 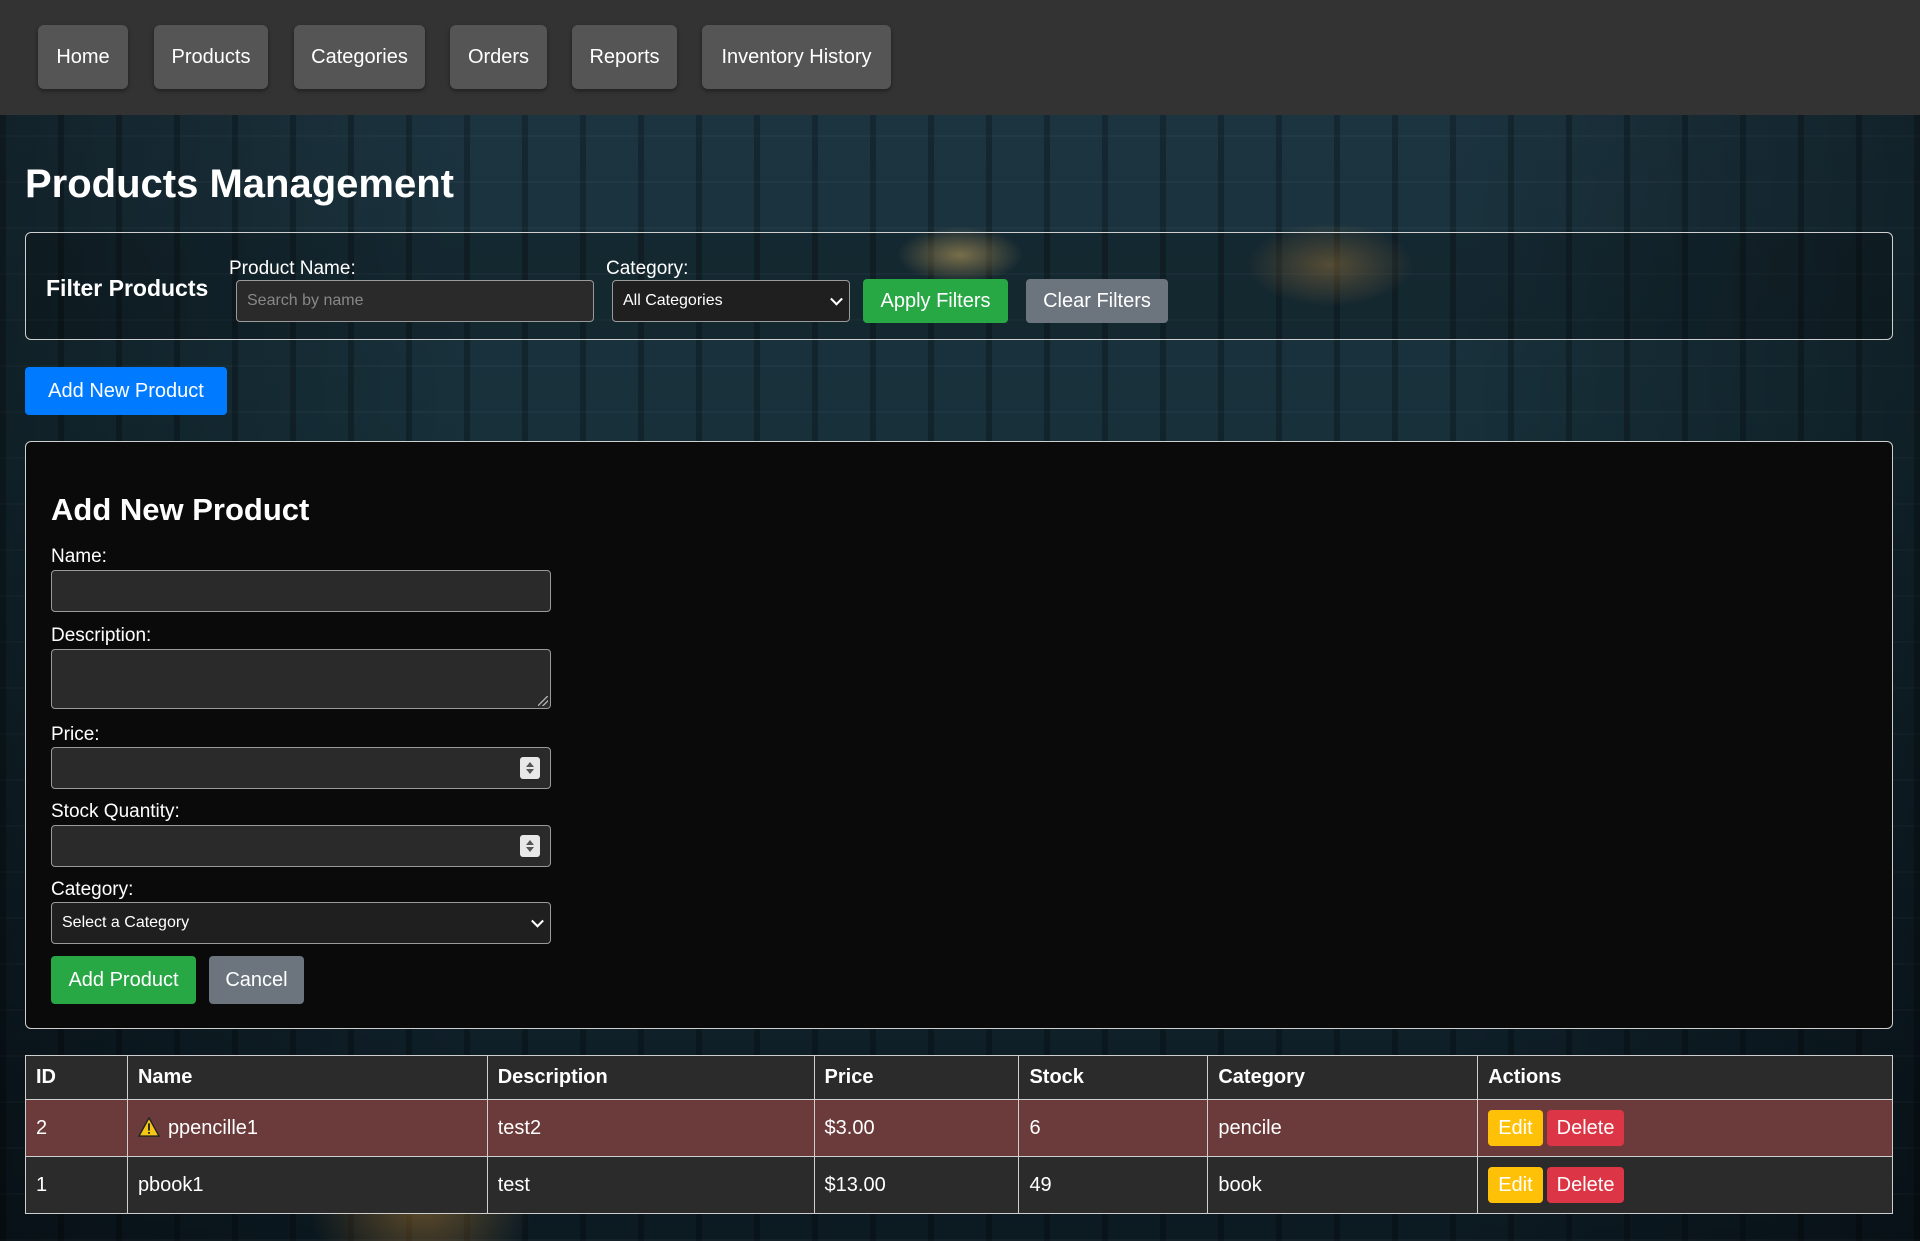 What do you see at coordinates (1113, 1128) in the screenshot?
I see `cell-stock: 6` at bounding box center [1113, 1128].